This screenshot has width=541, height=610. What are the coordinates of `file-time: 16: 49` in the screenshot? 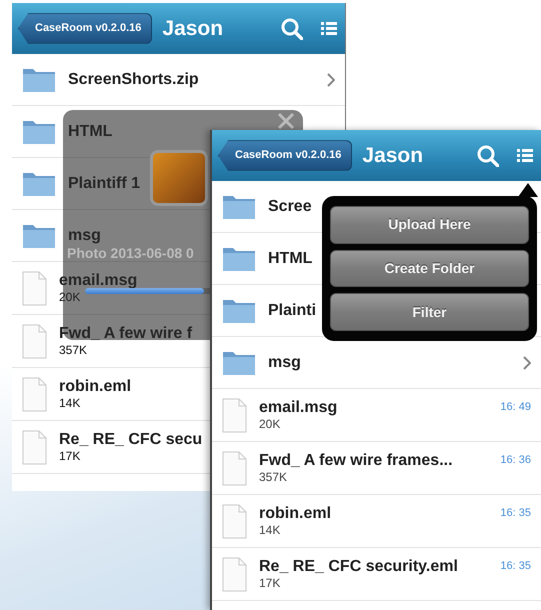 It's located at (515, 407).